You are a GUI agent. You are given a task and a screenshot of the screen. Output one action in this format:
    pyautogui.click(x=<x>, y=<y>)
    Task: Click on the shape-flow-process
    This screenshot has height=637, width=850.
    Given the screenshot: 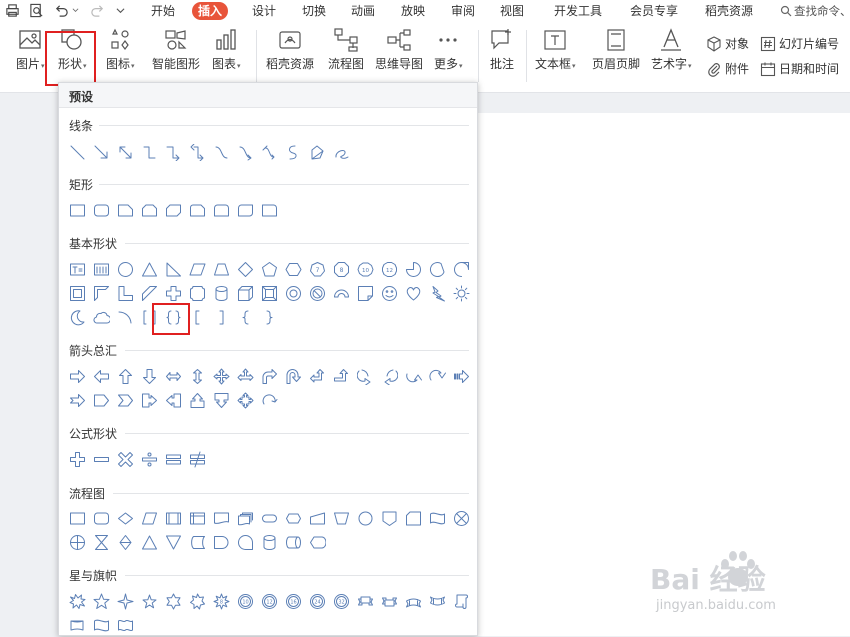 What is the action you would take?
    pyautogui.click(x=77, y=518)
    